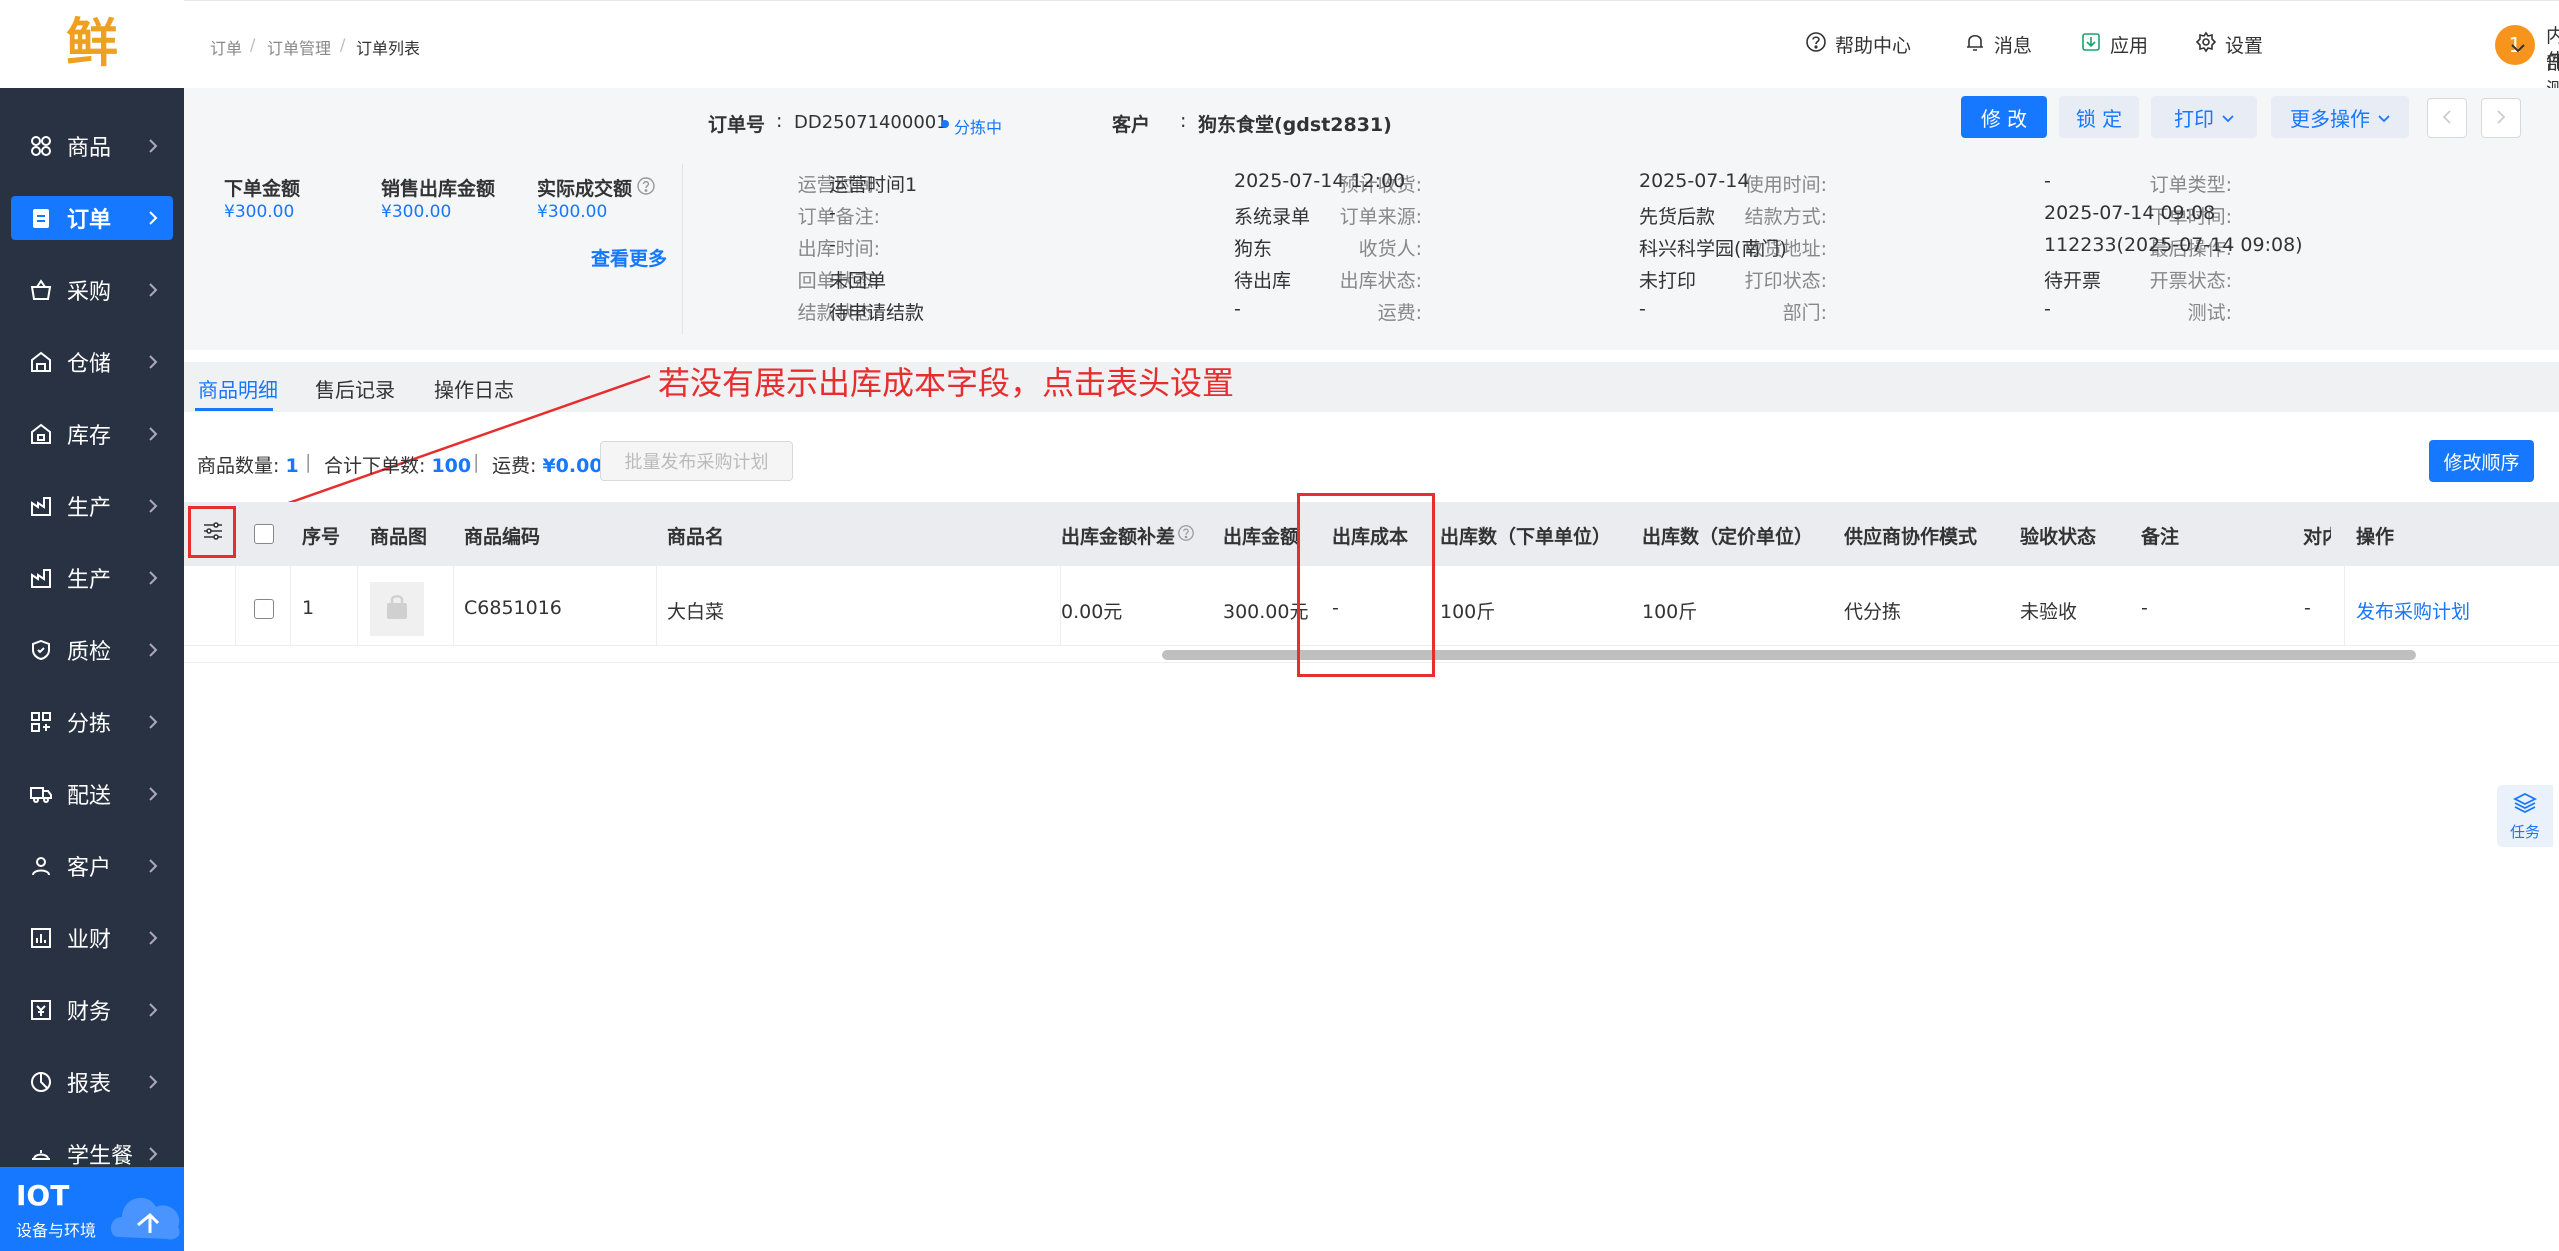 This screenshot has height=1251, width=2559. What do you see at coordinates (2525, 805) in the screenshot?
I see `layers-icon` at bounding box center [2525, 805].